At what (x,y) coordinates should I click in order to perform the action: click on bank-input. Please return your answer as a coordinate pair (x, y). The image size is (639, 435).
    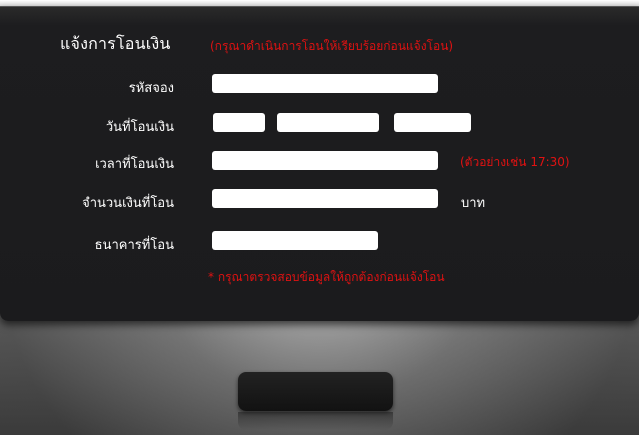
    Looking at the image, I should click on (295, 240).